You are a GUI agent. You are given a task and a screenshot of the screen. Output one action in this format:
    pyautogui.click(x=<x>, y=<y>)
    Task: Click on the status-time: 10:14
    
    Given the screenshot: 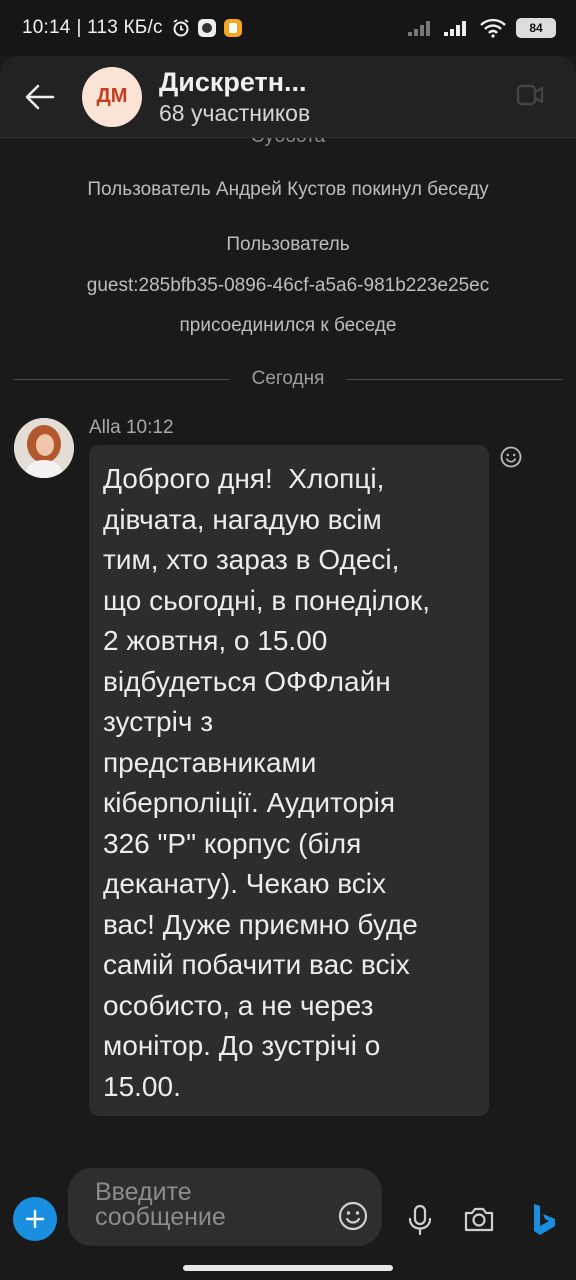 What is the action you would take?
    pyautogui.click(x=46, y=27)
    